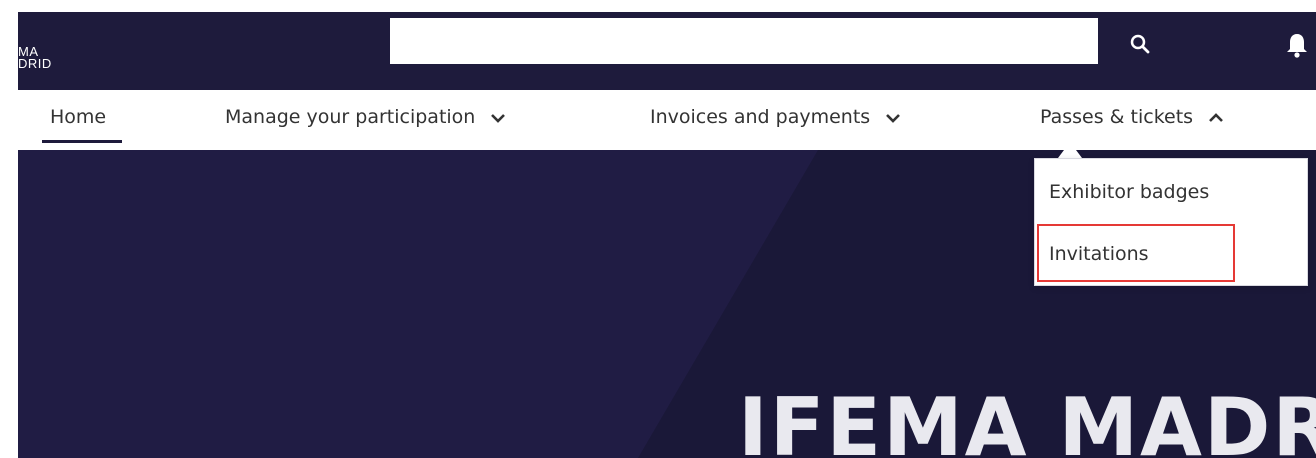 The width and height of the screenshot is (1316, 458). I want to click on nav-invoices-payments: Invoices and payments, so click(776, 117).